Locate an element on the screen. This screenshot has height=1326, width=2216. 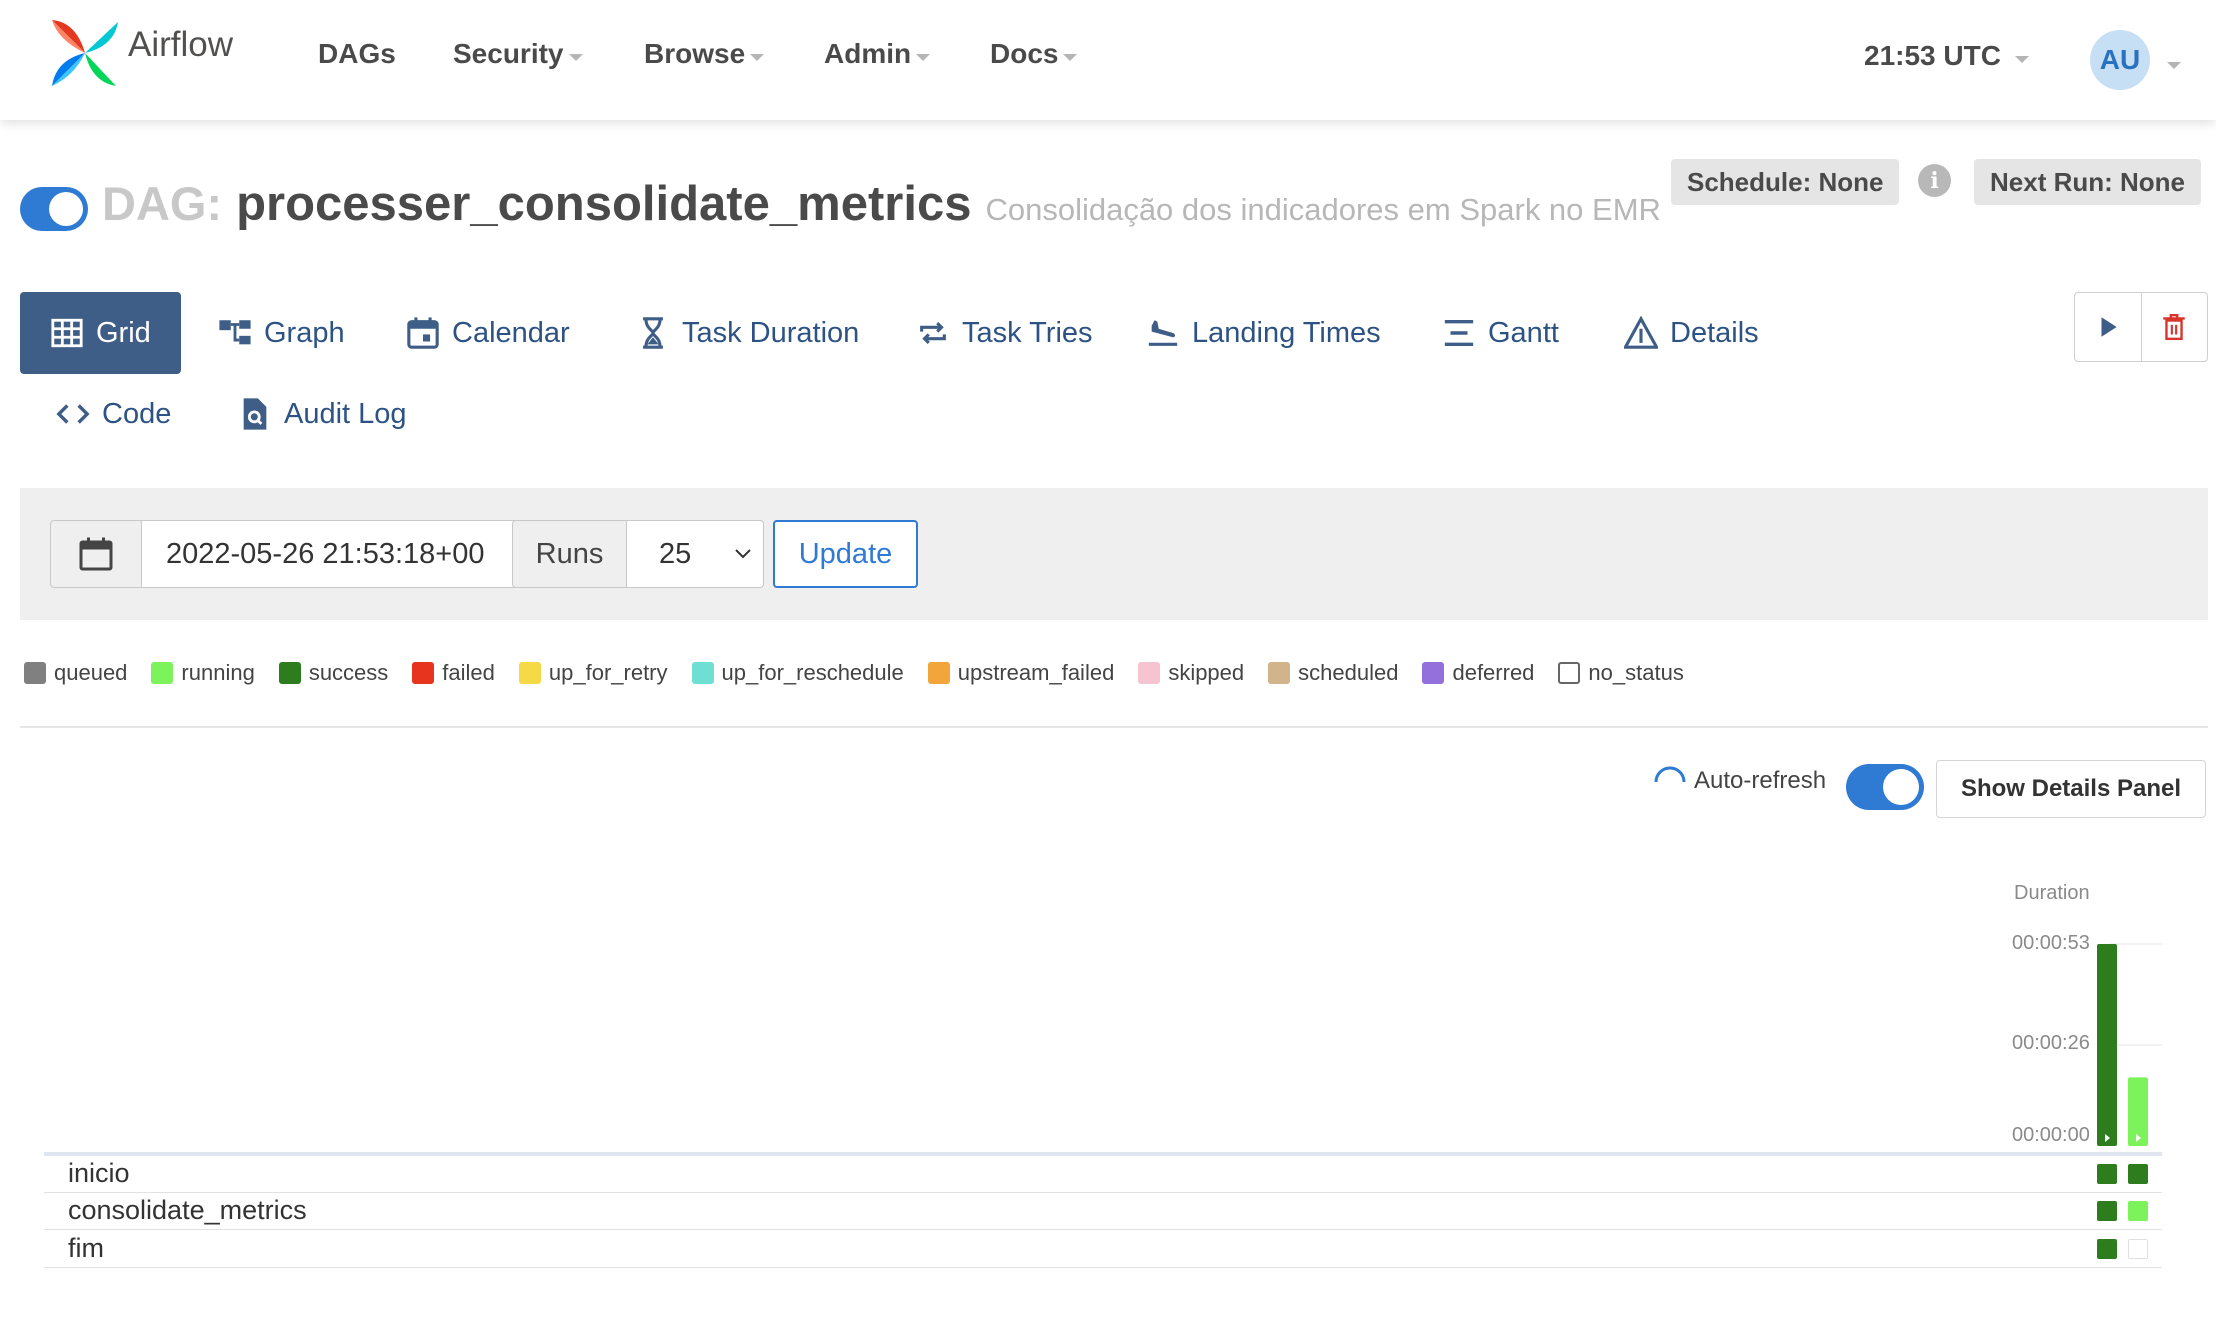
legend-item-up-for-retry: up_for_retry is located at coordinates (593, 673).